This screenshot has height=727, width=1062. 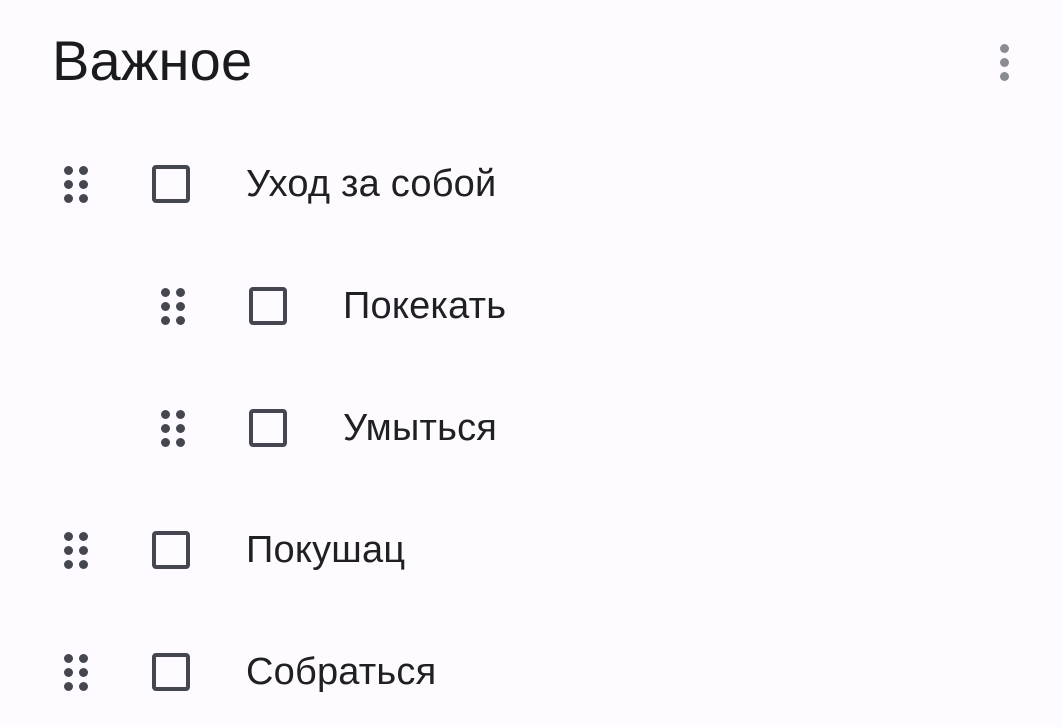 I want to click on list-item-label: Покушац, so click(x=326, y=550).